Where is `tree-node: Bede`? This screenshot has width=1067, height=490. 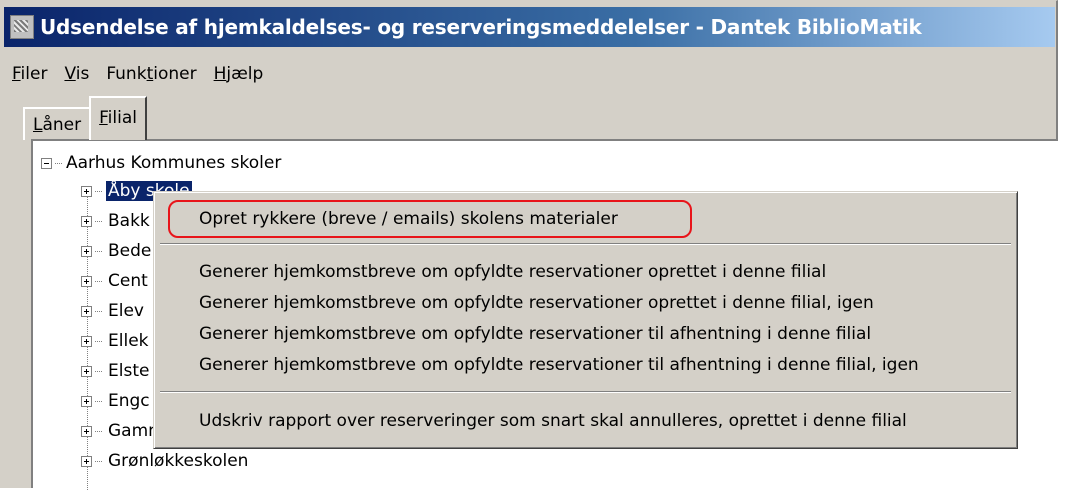 tree-node: Bede is located at coordinates (117, 251).